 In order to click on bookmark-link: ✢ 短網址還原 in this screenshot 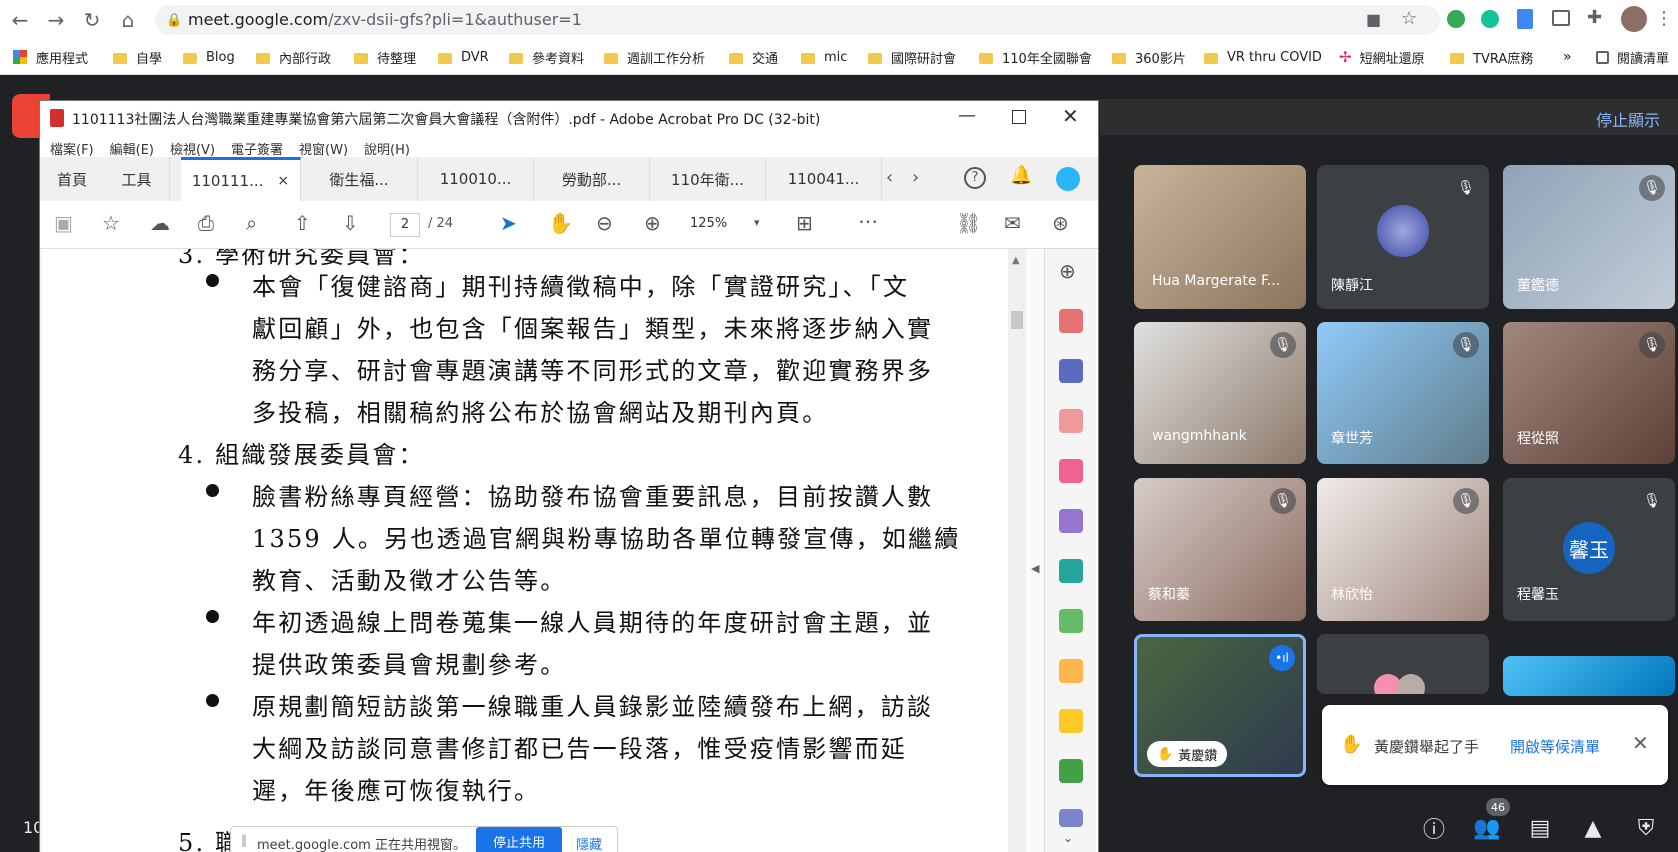, I will do `click(1382, 57)`.